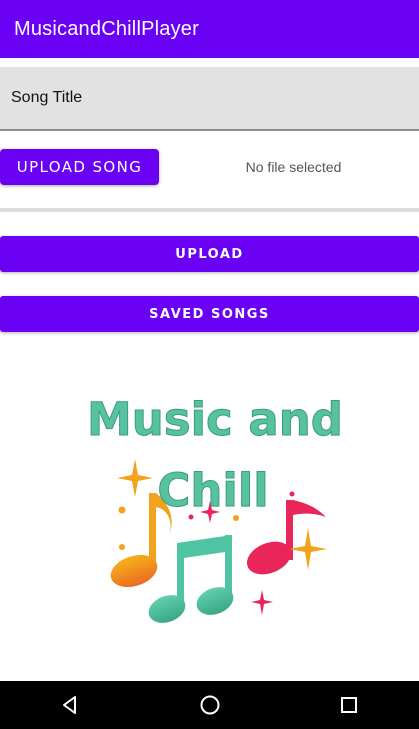  I want to click on recents-icon, so click(349, 705).